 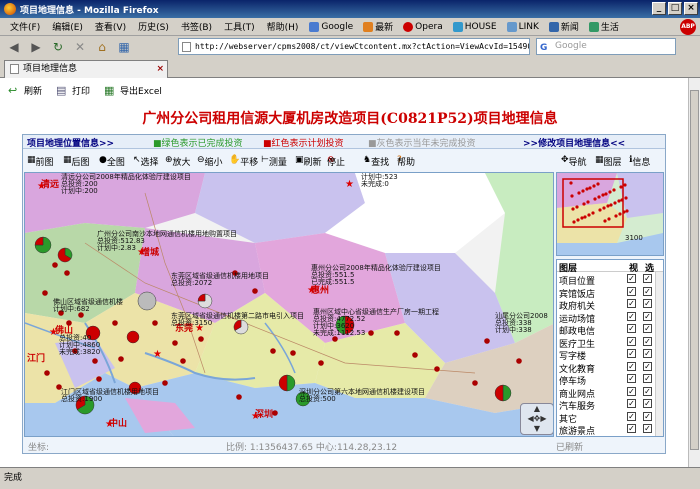 What do you see at coordinates (376, 161) in the screenshot?
I see `tool-find: ♞ 查找` at bounding box center [376, 161].